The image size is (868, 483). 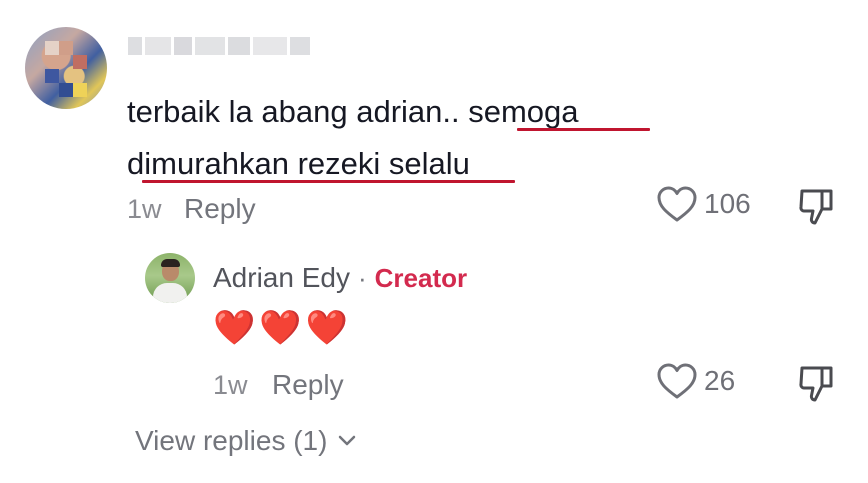 I want to click on reply-author-name: Adrian Edy, so click(x=281, y=278).